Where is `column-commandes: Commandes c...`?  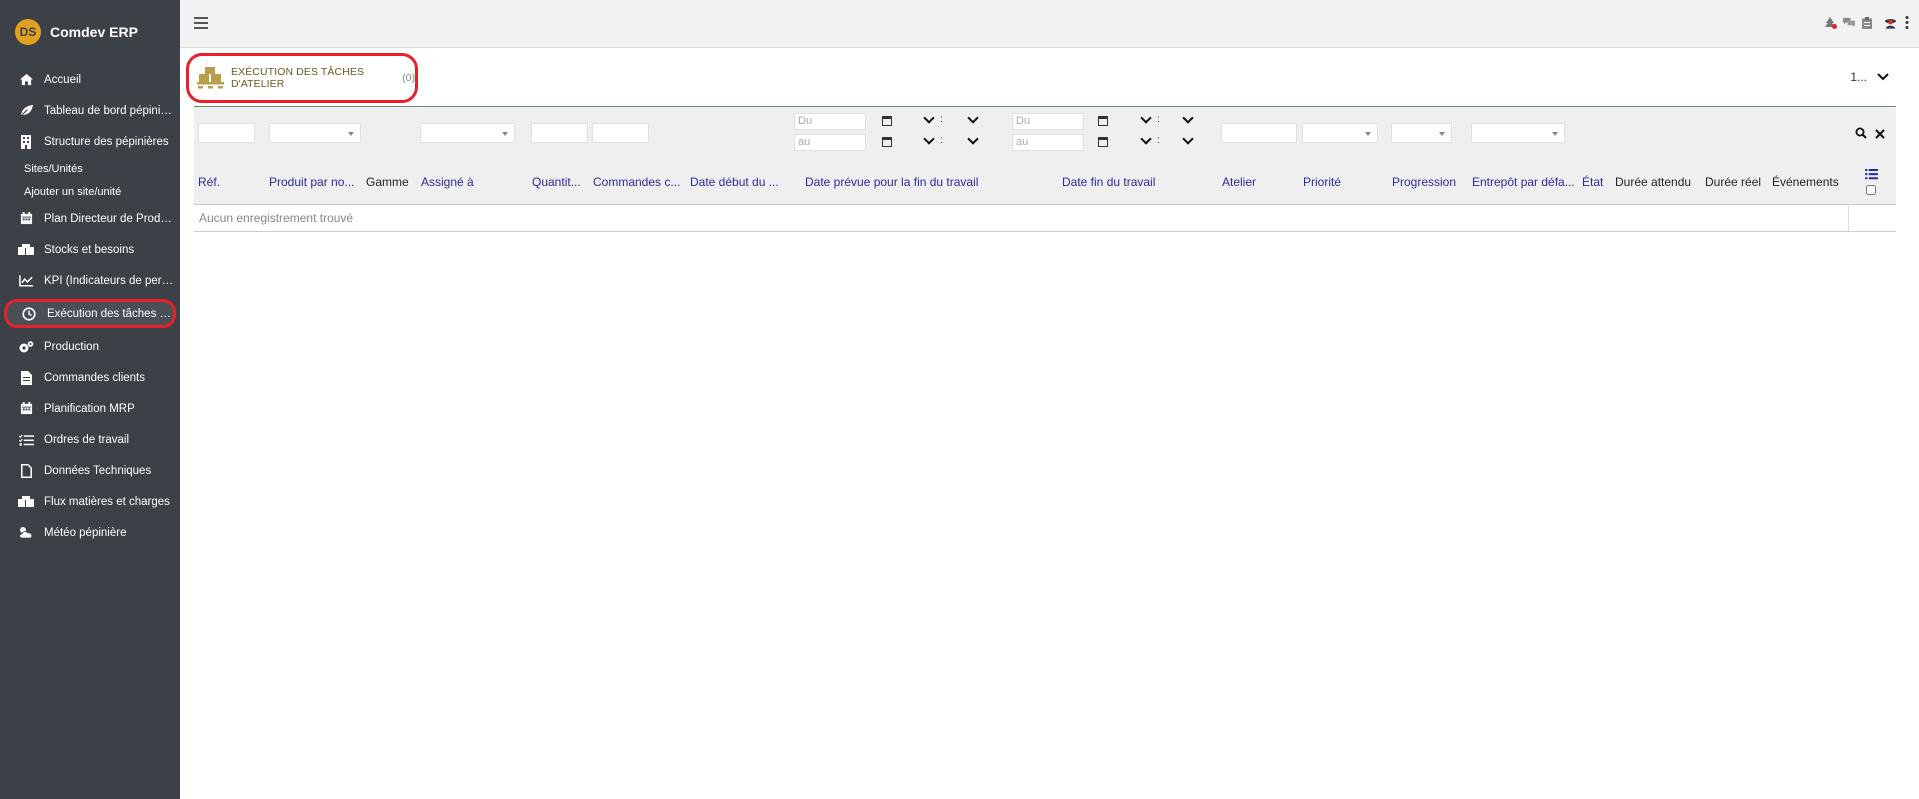
column-commandes: Commandes c... is located at coordinates (636, 182).